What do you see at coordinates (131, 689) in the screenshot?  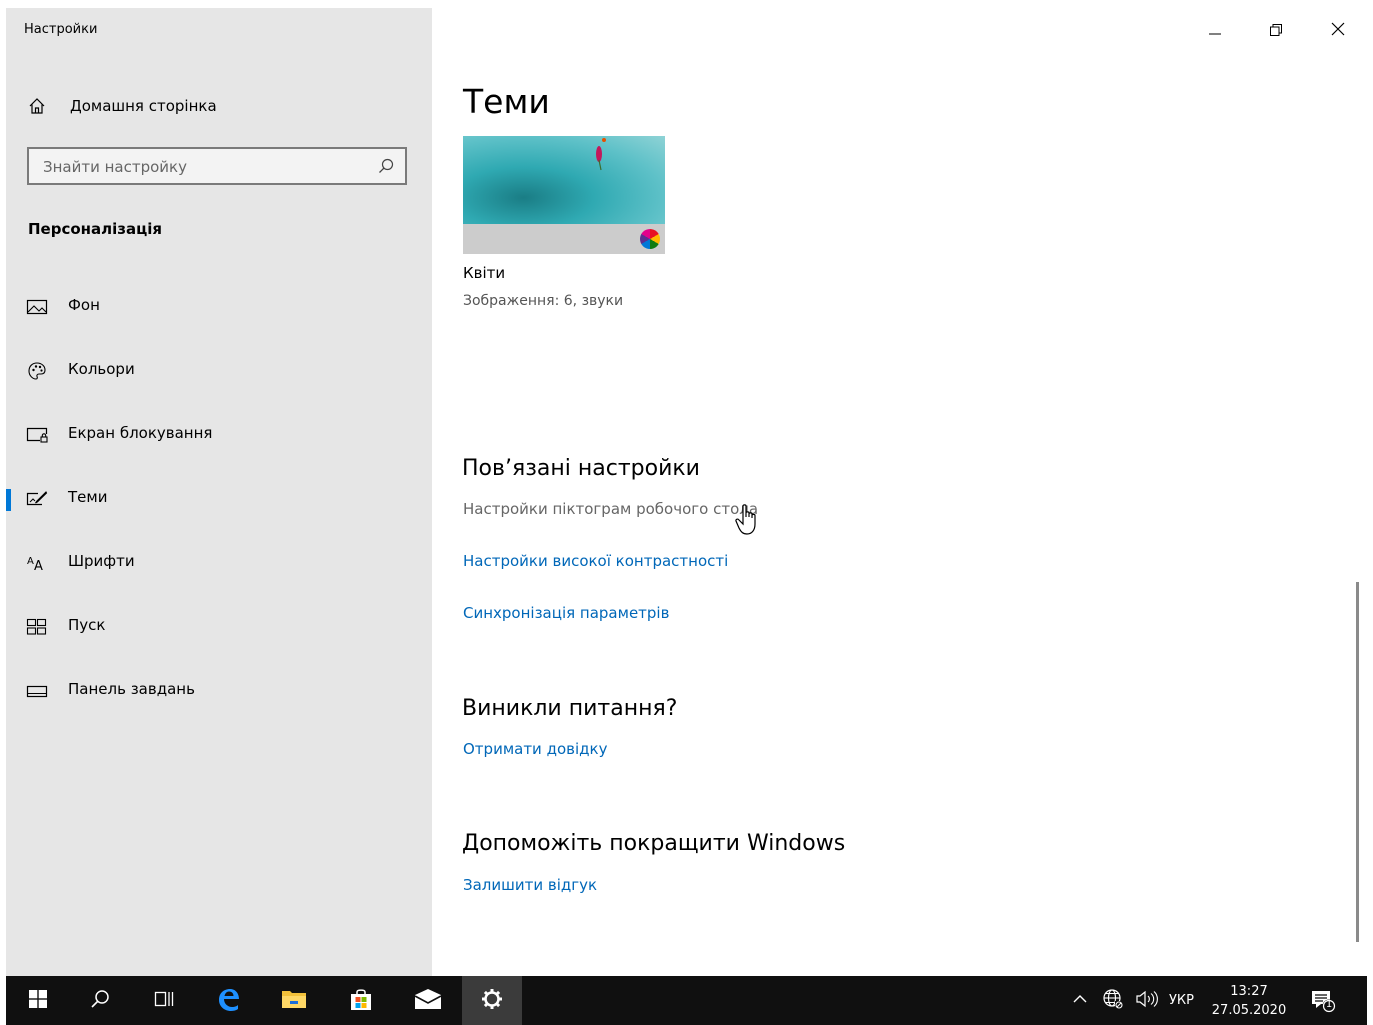 I see `sidebar-item-label: Панель завдань` at bounding box center [131, 689].